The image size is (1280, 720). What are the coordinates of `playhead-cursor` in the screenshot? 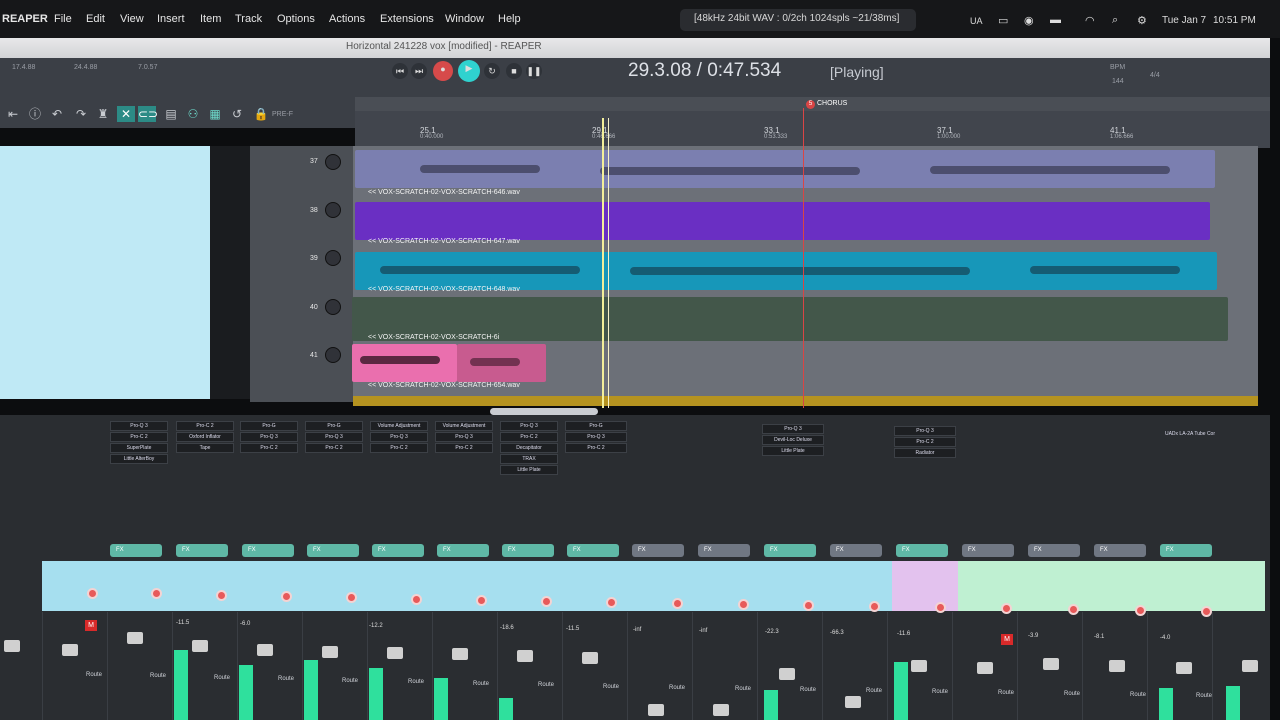 It's located at (603, 263).